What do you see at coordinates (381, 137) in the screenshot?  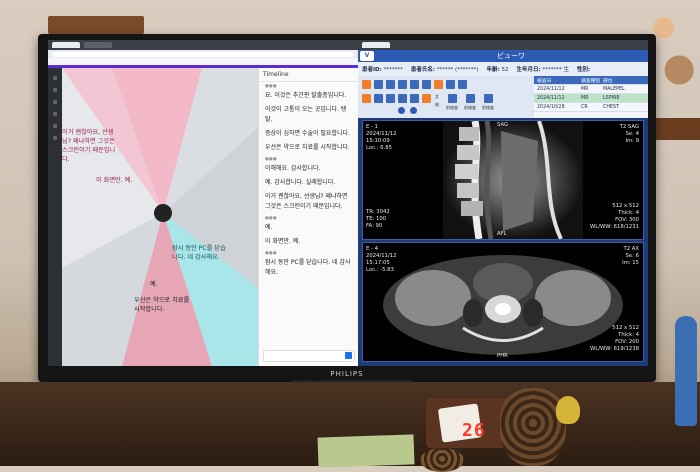 I see `overlay-top-left: E - 1 2024/11/12 15:10:09 Loc.: 6.85` at bounding box center [381, 137].